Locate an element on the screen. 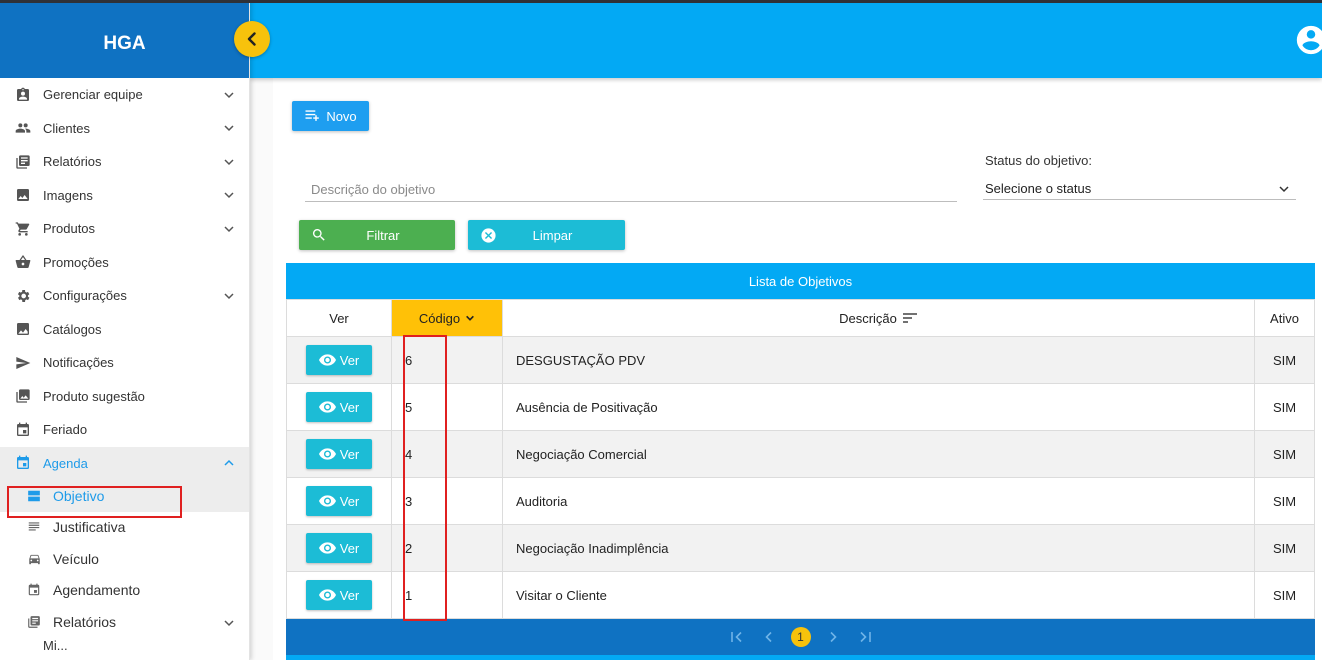 The image size is (1322, 660). current-page: 1 is located at coordinates (800, 637).